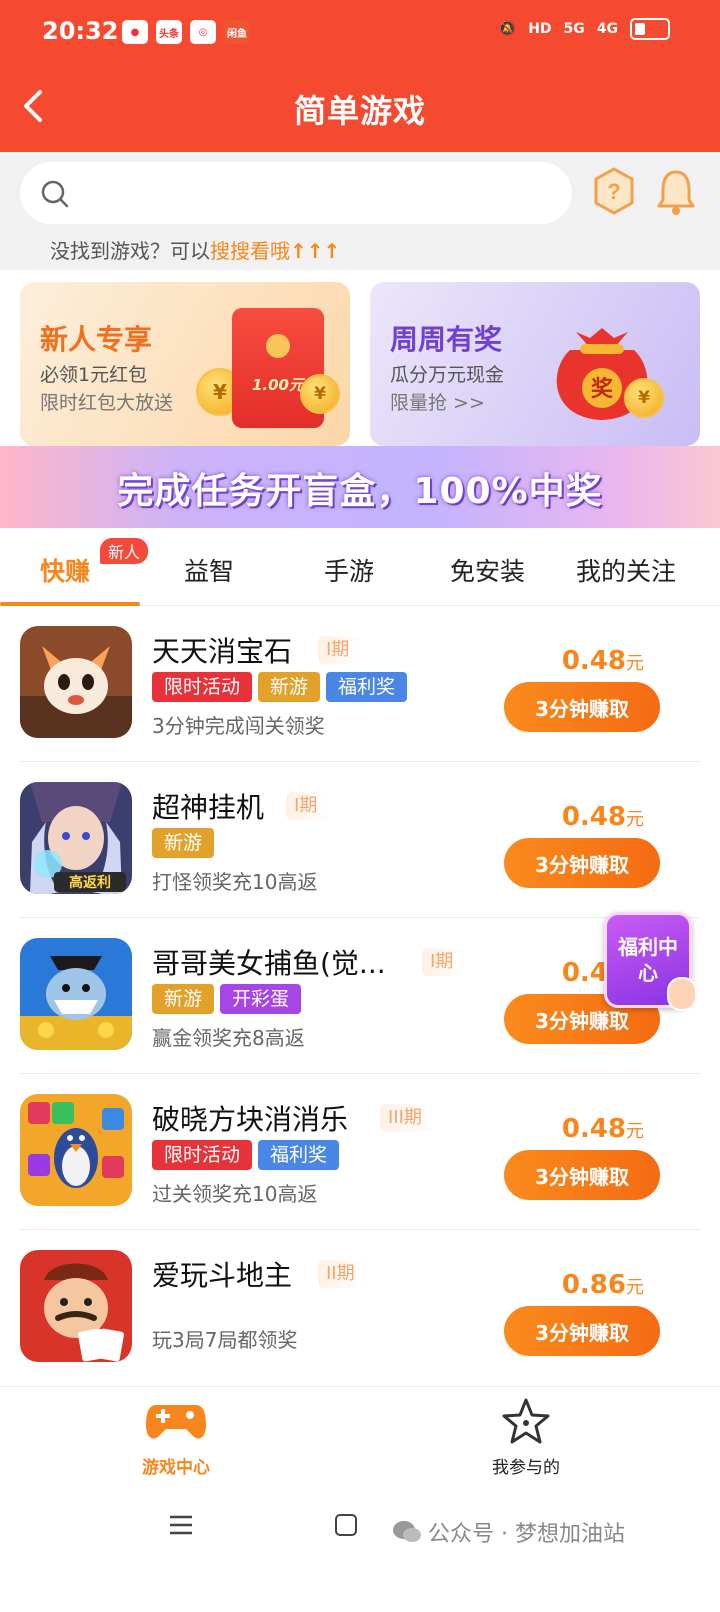 The height and width of the screenshot is (1612, 720). I want to click on newcomer-card: 新人专享 必领1元红包 限时红包大放送 ¥ 1.00元 ¥, so click(185, 364).